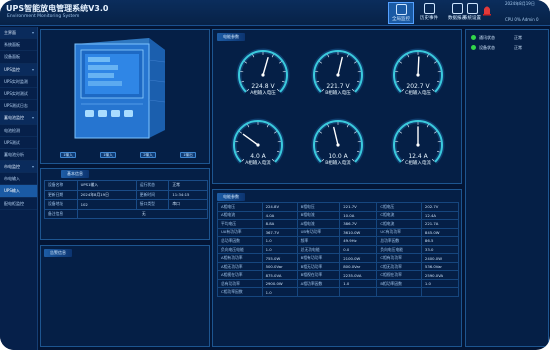  Describe the element at coordinates (12, 69) in the screenshot. I see `sidebar-item-label: UPS监控` at that location.